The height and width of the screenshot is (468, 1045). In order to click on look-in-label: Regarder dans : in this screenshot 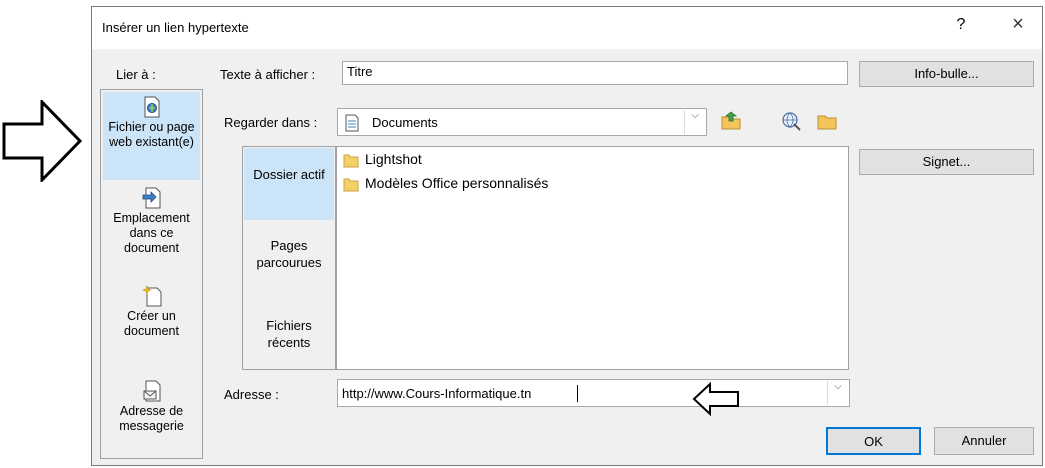, I will do `click(271, 122)`.